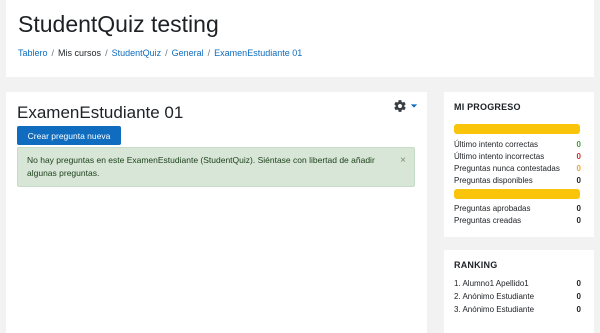 This screenshot has height=333, width=600. I want to click on progress-row-never-answered: Preguntas nunca contestadas 0, so click(517, 168).